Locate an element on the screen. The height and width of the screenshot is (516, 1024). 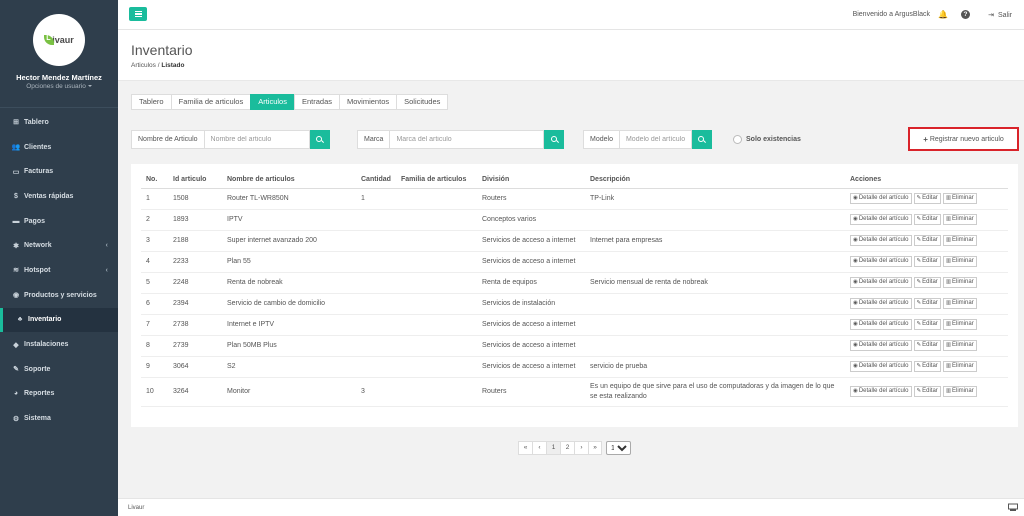
model-search-button is located at coordinates (701, 139).